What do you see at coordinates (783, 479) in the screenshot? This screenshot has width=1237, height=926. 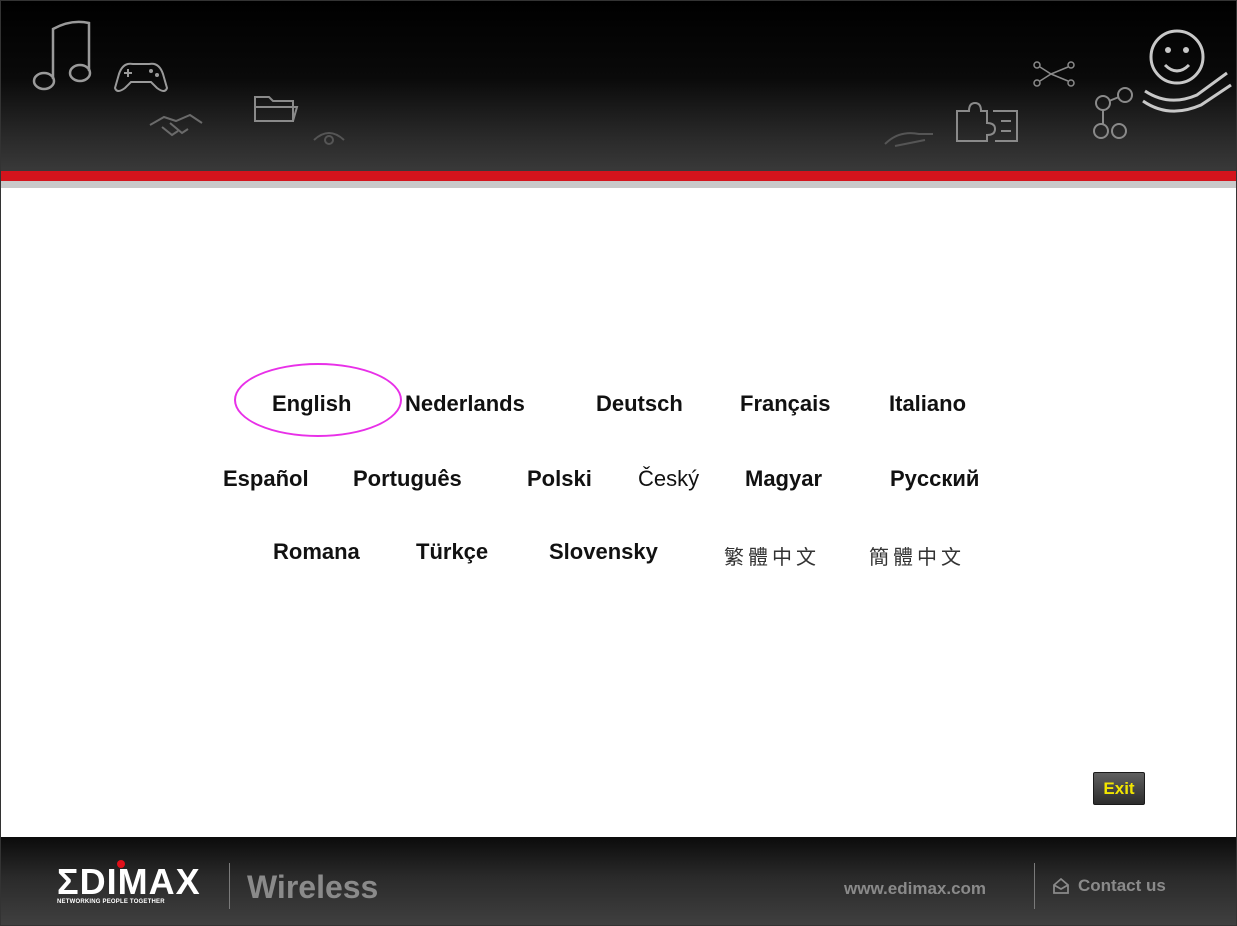 I see `language-magyar: Magyar` at bounding box center [783, 479].